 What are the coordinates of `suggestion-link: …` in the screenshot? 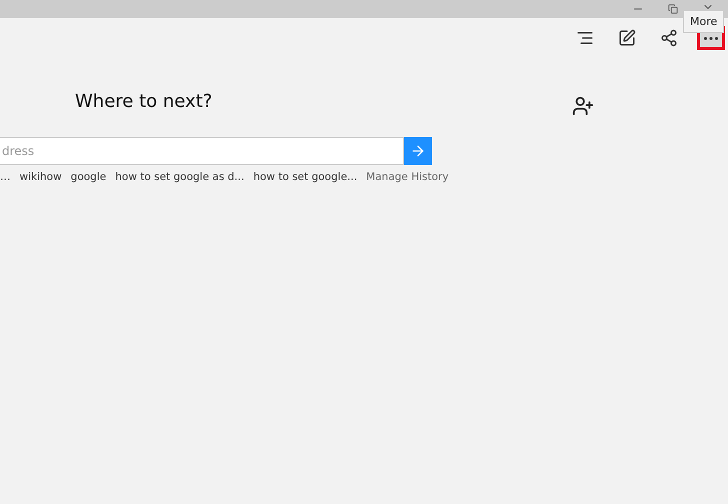 It's located at (5, 177).